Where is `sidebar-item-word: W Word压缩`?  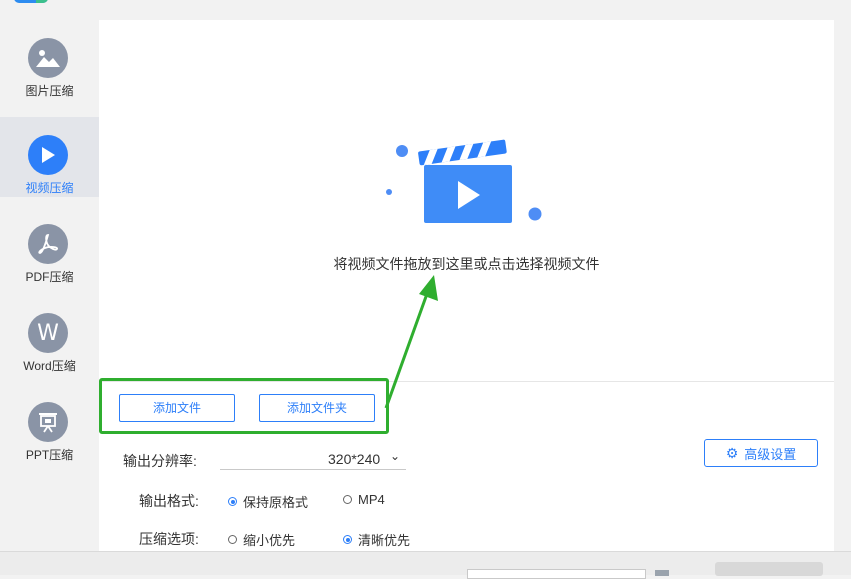
sidebar-item-word: W Word压缩 is located at coordinates (49, 335).